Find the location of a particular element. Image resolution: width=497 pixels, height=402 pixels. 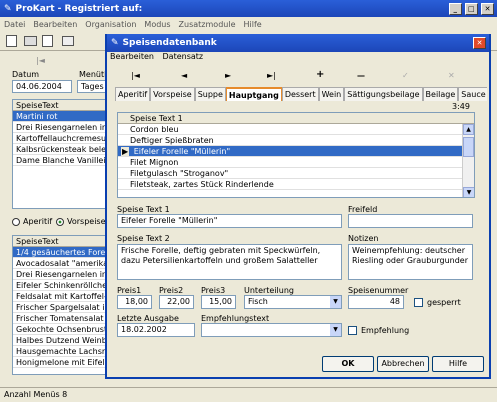

datum-field: 04.06.2004 is located at coordinates (42, 86).